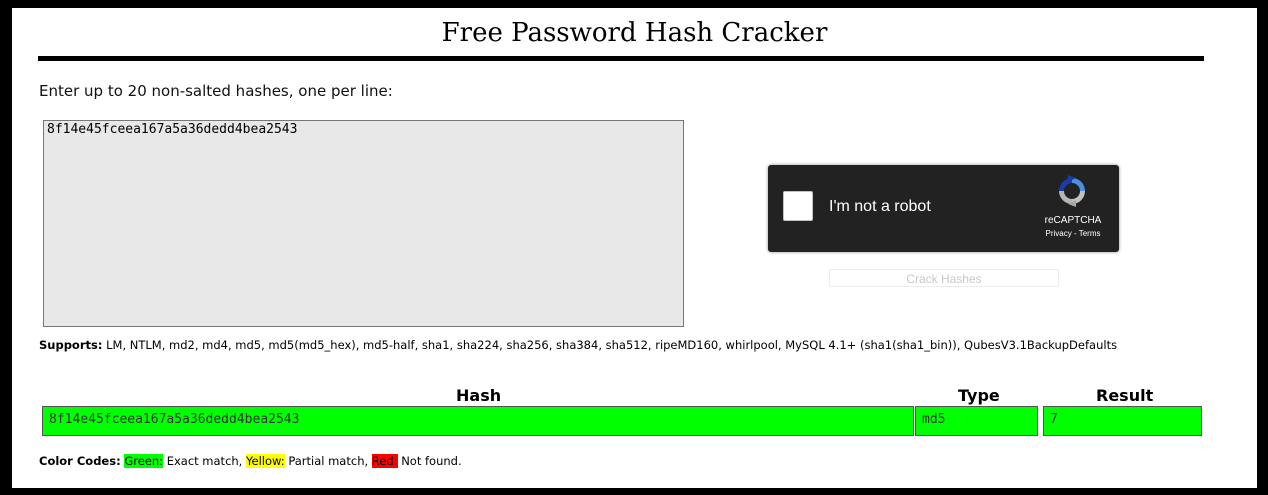 Image resolution: width=1268 pixels, height=495 pixels. Describe the element at coordinates (944, 278) in the screenshot. I see `crack-hashes-button: Crack Hashes` at that location.